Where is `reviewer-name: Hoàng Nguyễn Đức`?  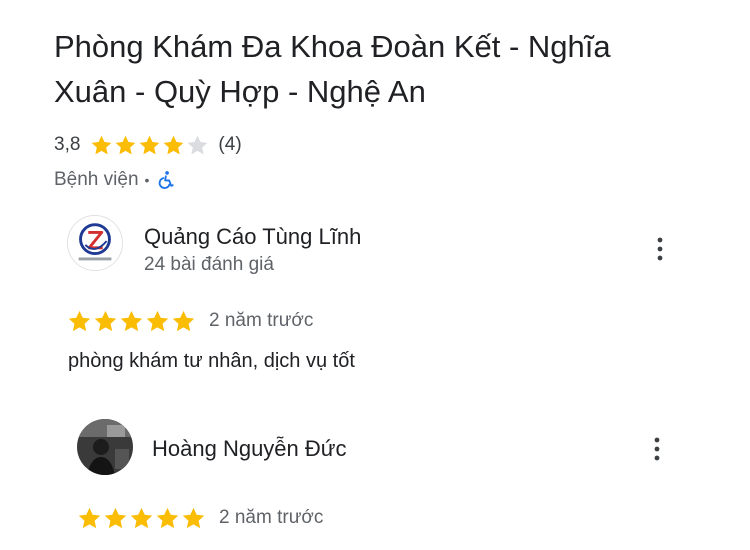
reviewer-name: Hoàng Nguyễn Đức is located at coordinates (249, 449).